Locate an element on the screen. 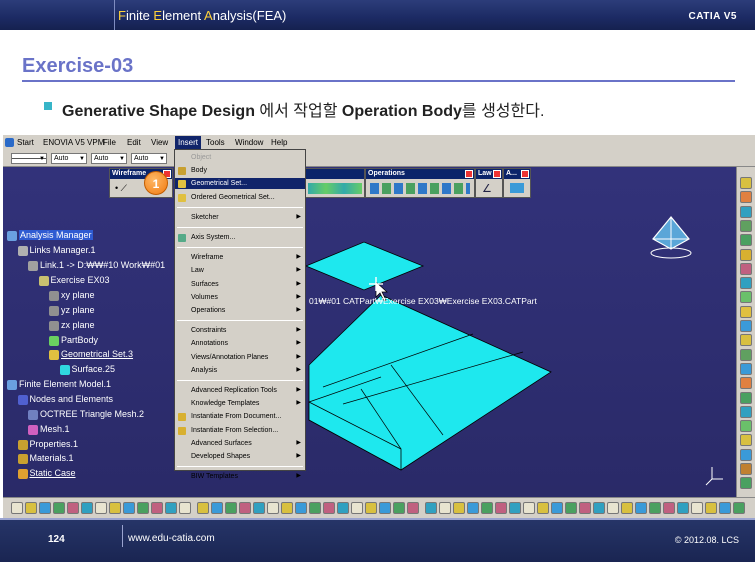  insert-menu-item: Developed Shapes ▶ is located at coordinates (240, 456).